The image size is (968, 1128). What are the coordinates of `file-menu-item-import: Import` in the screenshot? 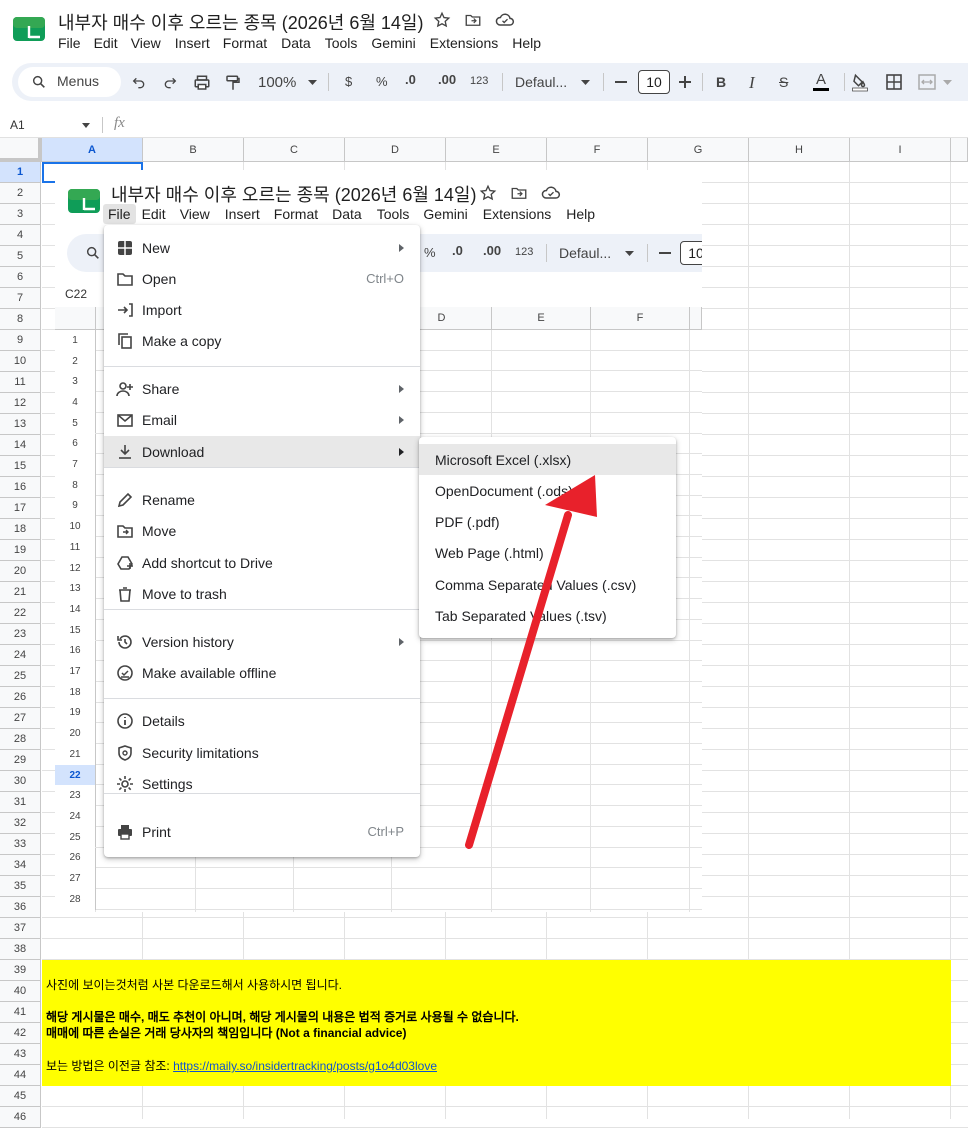 It's located at (262, 309).